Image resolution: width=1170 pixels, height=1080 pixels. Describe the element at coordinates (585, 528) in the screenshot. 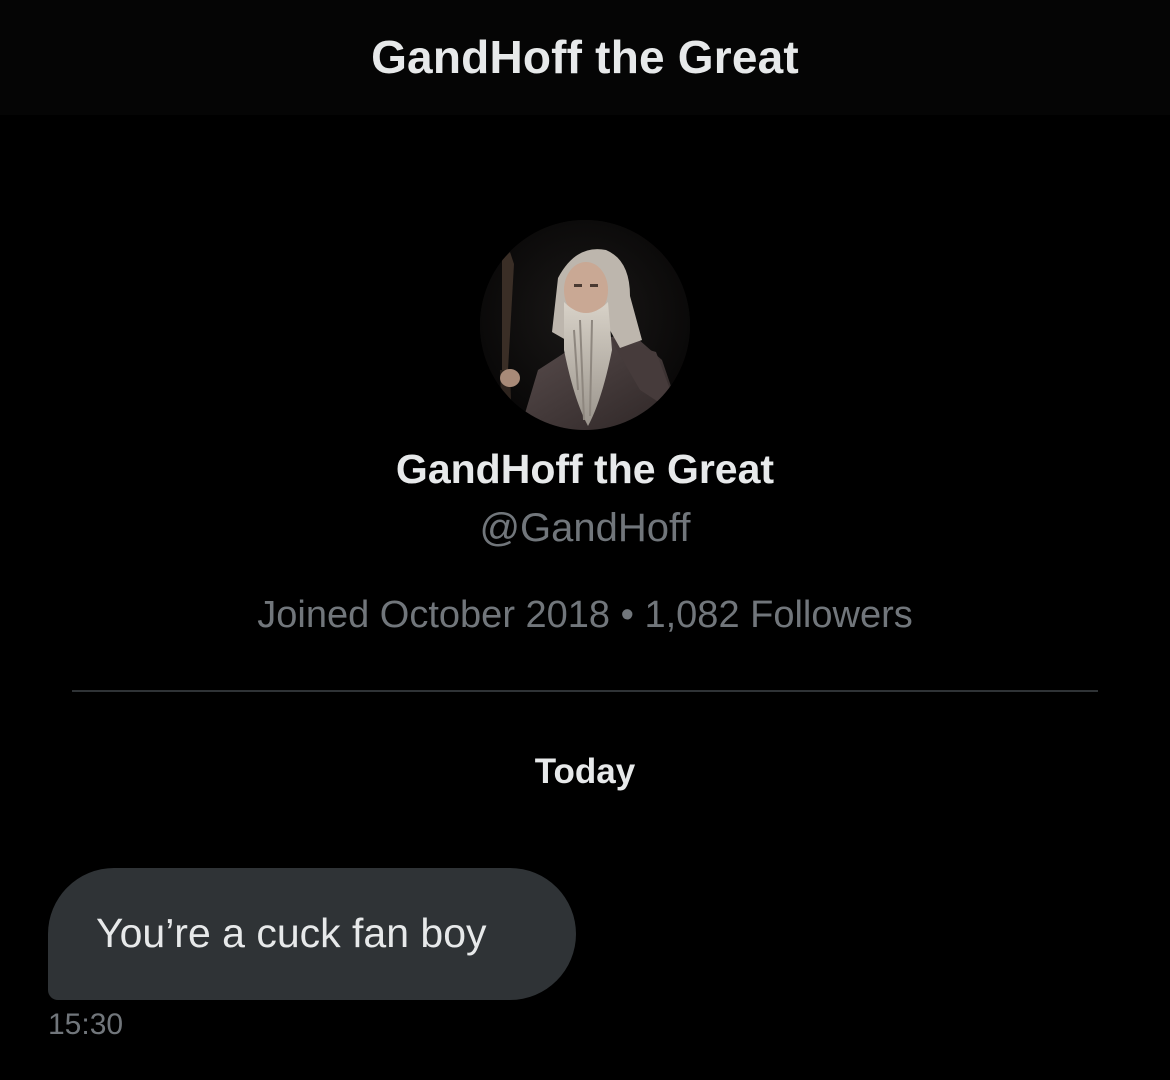

I see `profile-handle: @GandHoff` at that location.